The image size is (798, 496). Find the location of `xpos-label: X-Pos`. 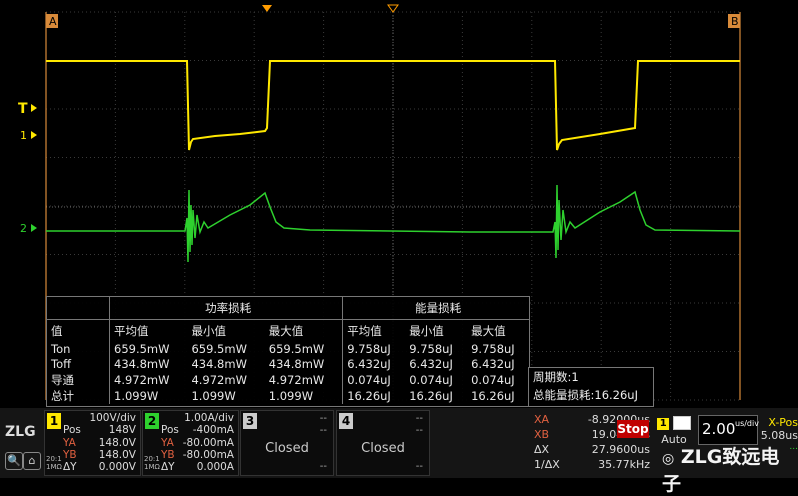

xpos-label: X-Pos is located at coordinates (783, 422).